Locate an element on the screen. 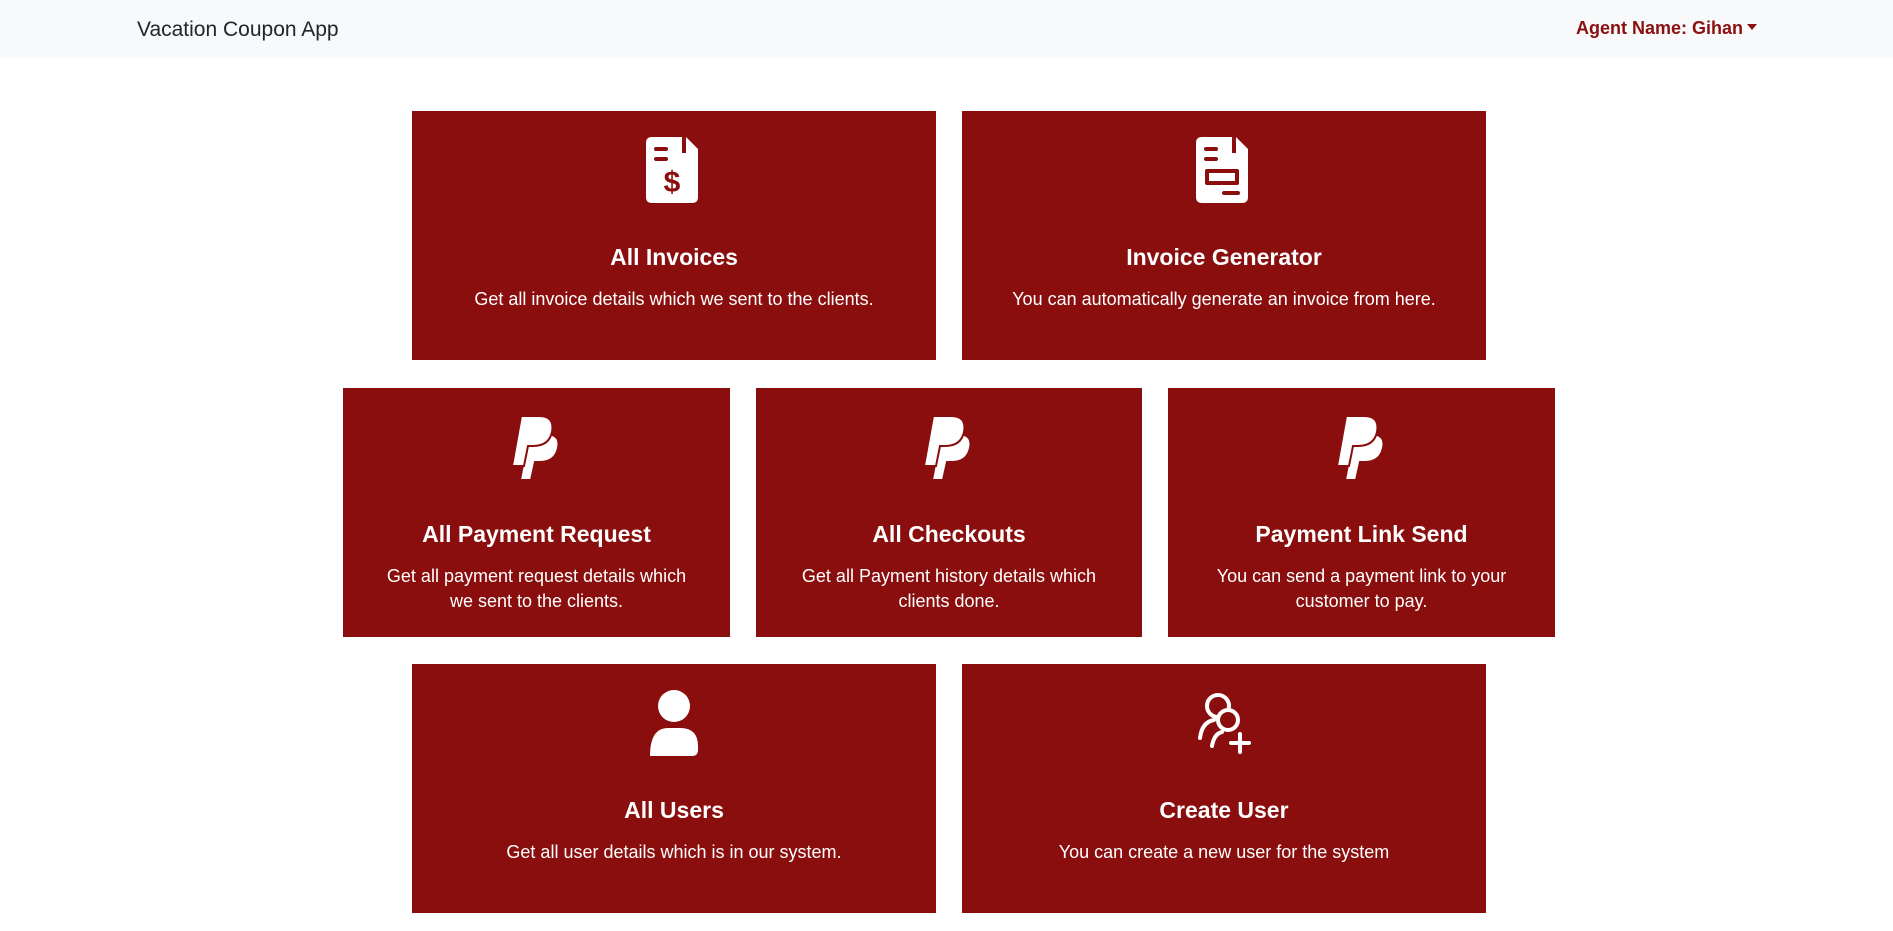 The height and width of the screenshot is (931, 1893). user-plus-icon is located at coordinates (1224, 723).